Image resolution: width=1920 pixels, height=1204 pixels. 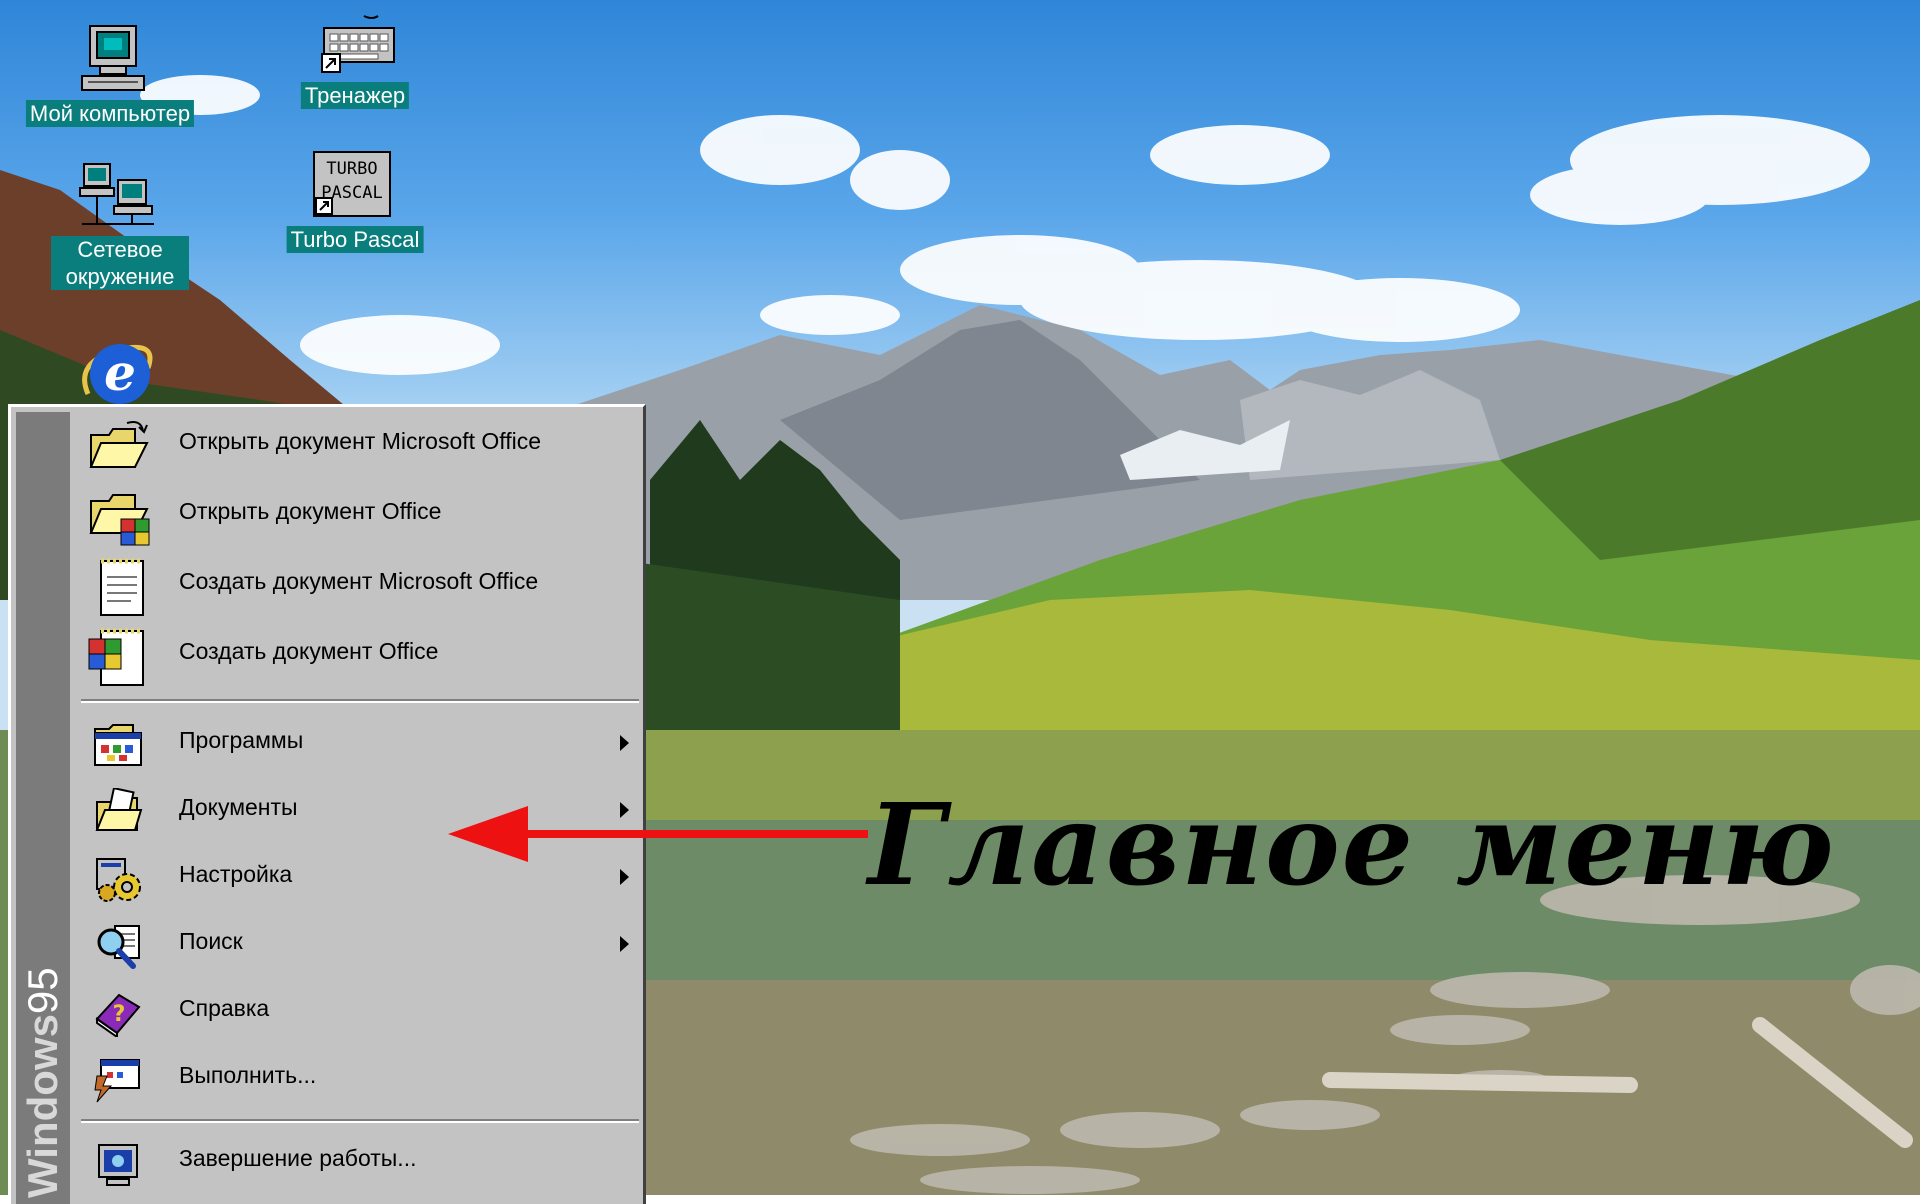 I want to click on annotation-main-menu-label: Главное меню, so click(x=1352, y=845).